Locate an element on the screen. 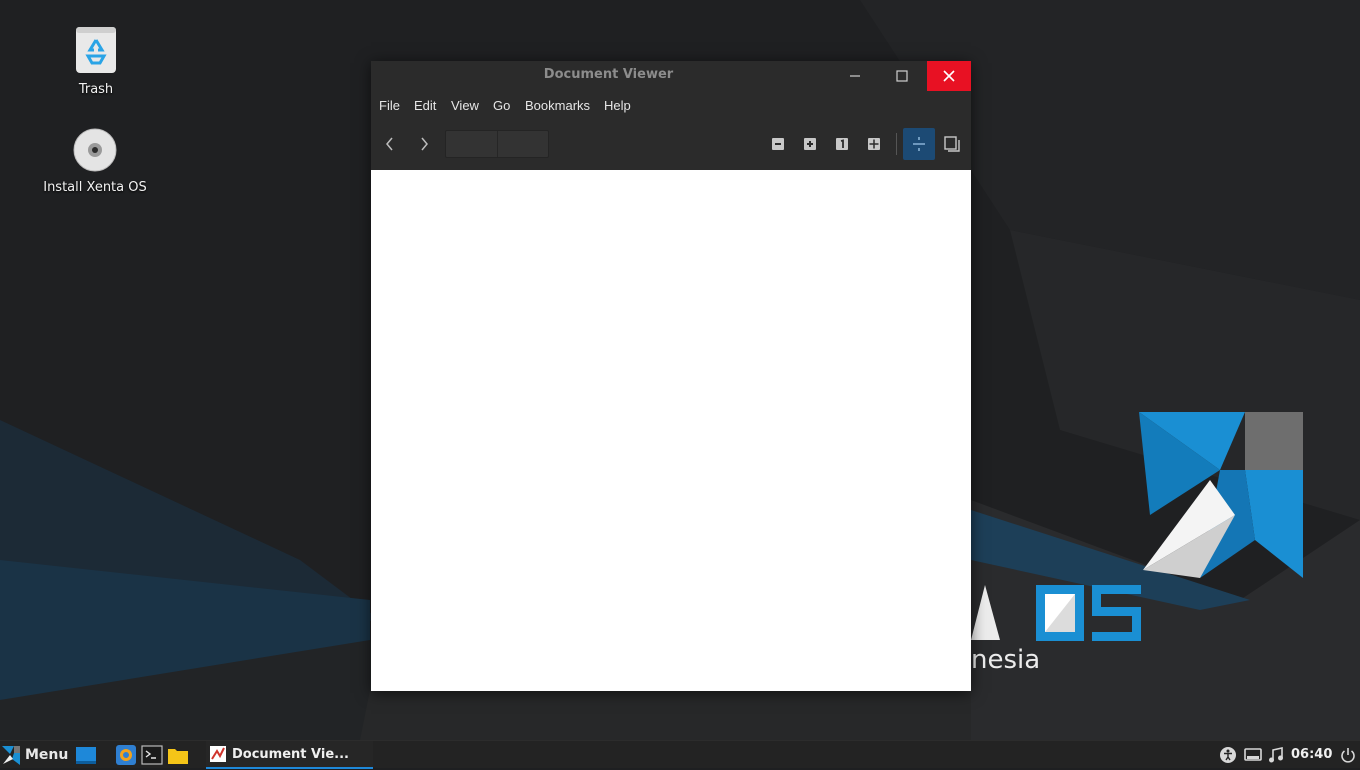 The height and width of the screenshot is (770, 1360). terminal-icon is located at coordinates (152, 755).